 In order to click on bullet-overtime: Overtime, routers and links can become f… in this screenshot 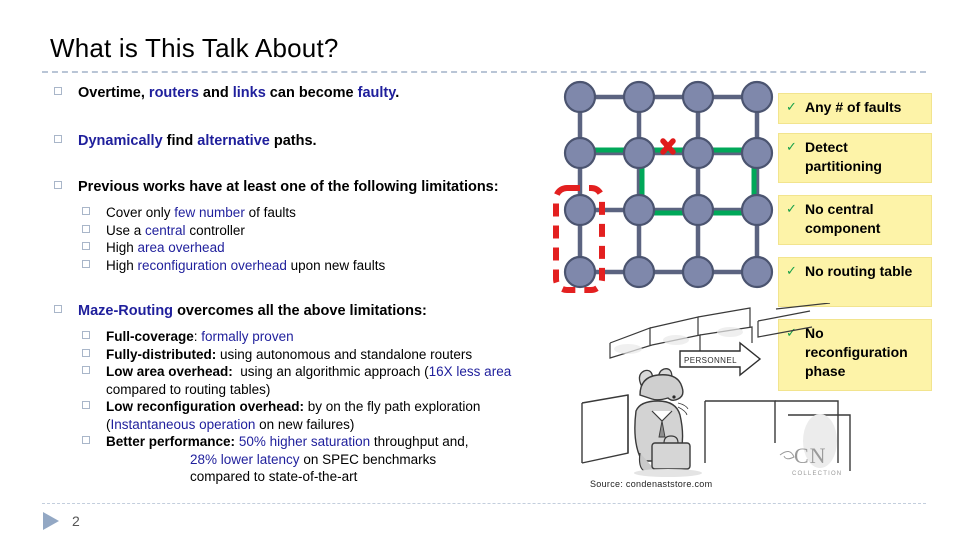, I will do `click(310, 93)`.